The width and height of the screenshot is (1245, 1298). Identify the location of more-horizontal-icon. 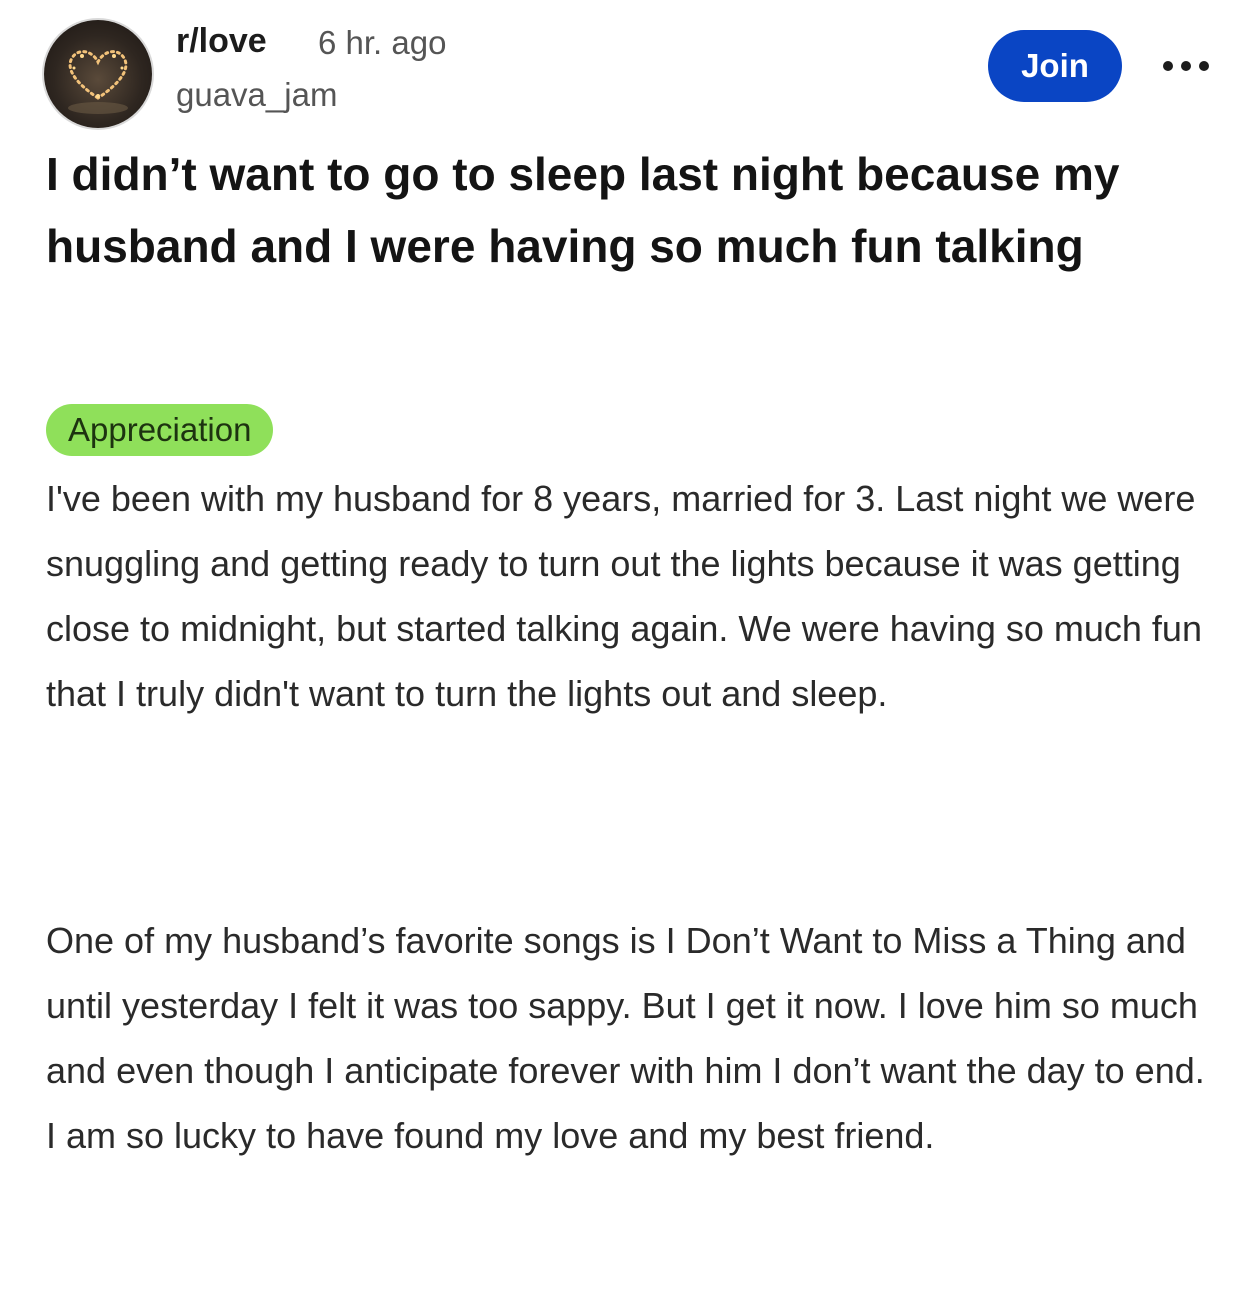
(1186, 66).